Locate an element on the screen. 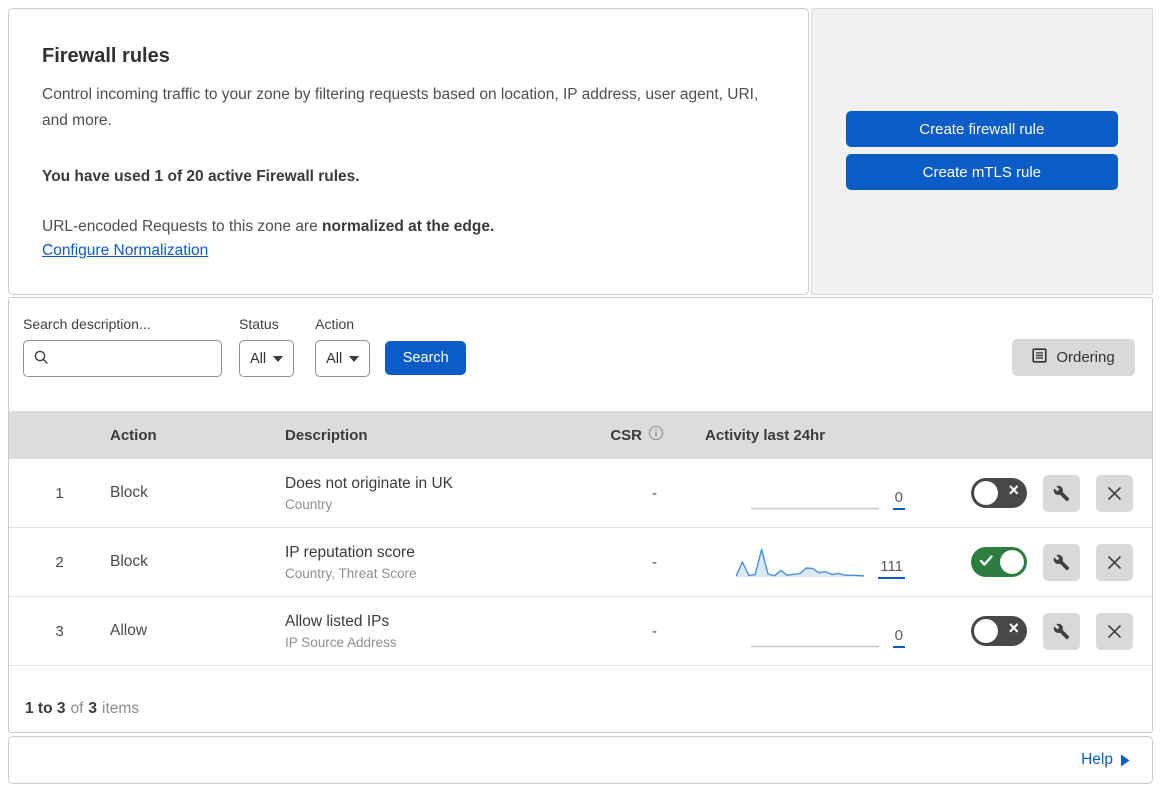 The width and height of the screenshot is (1161, 792). status-filter-label: Status is located at coordinates (259, 324).